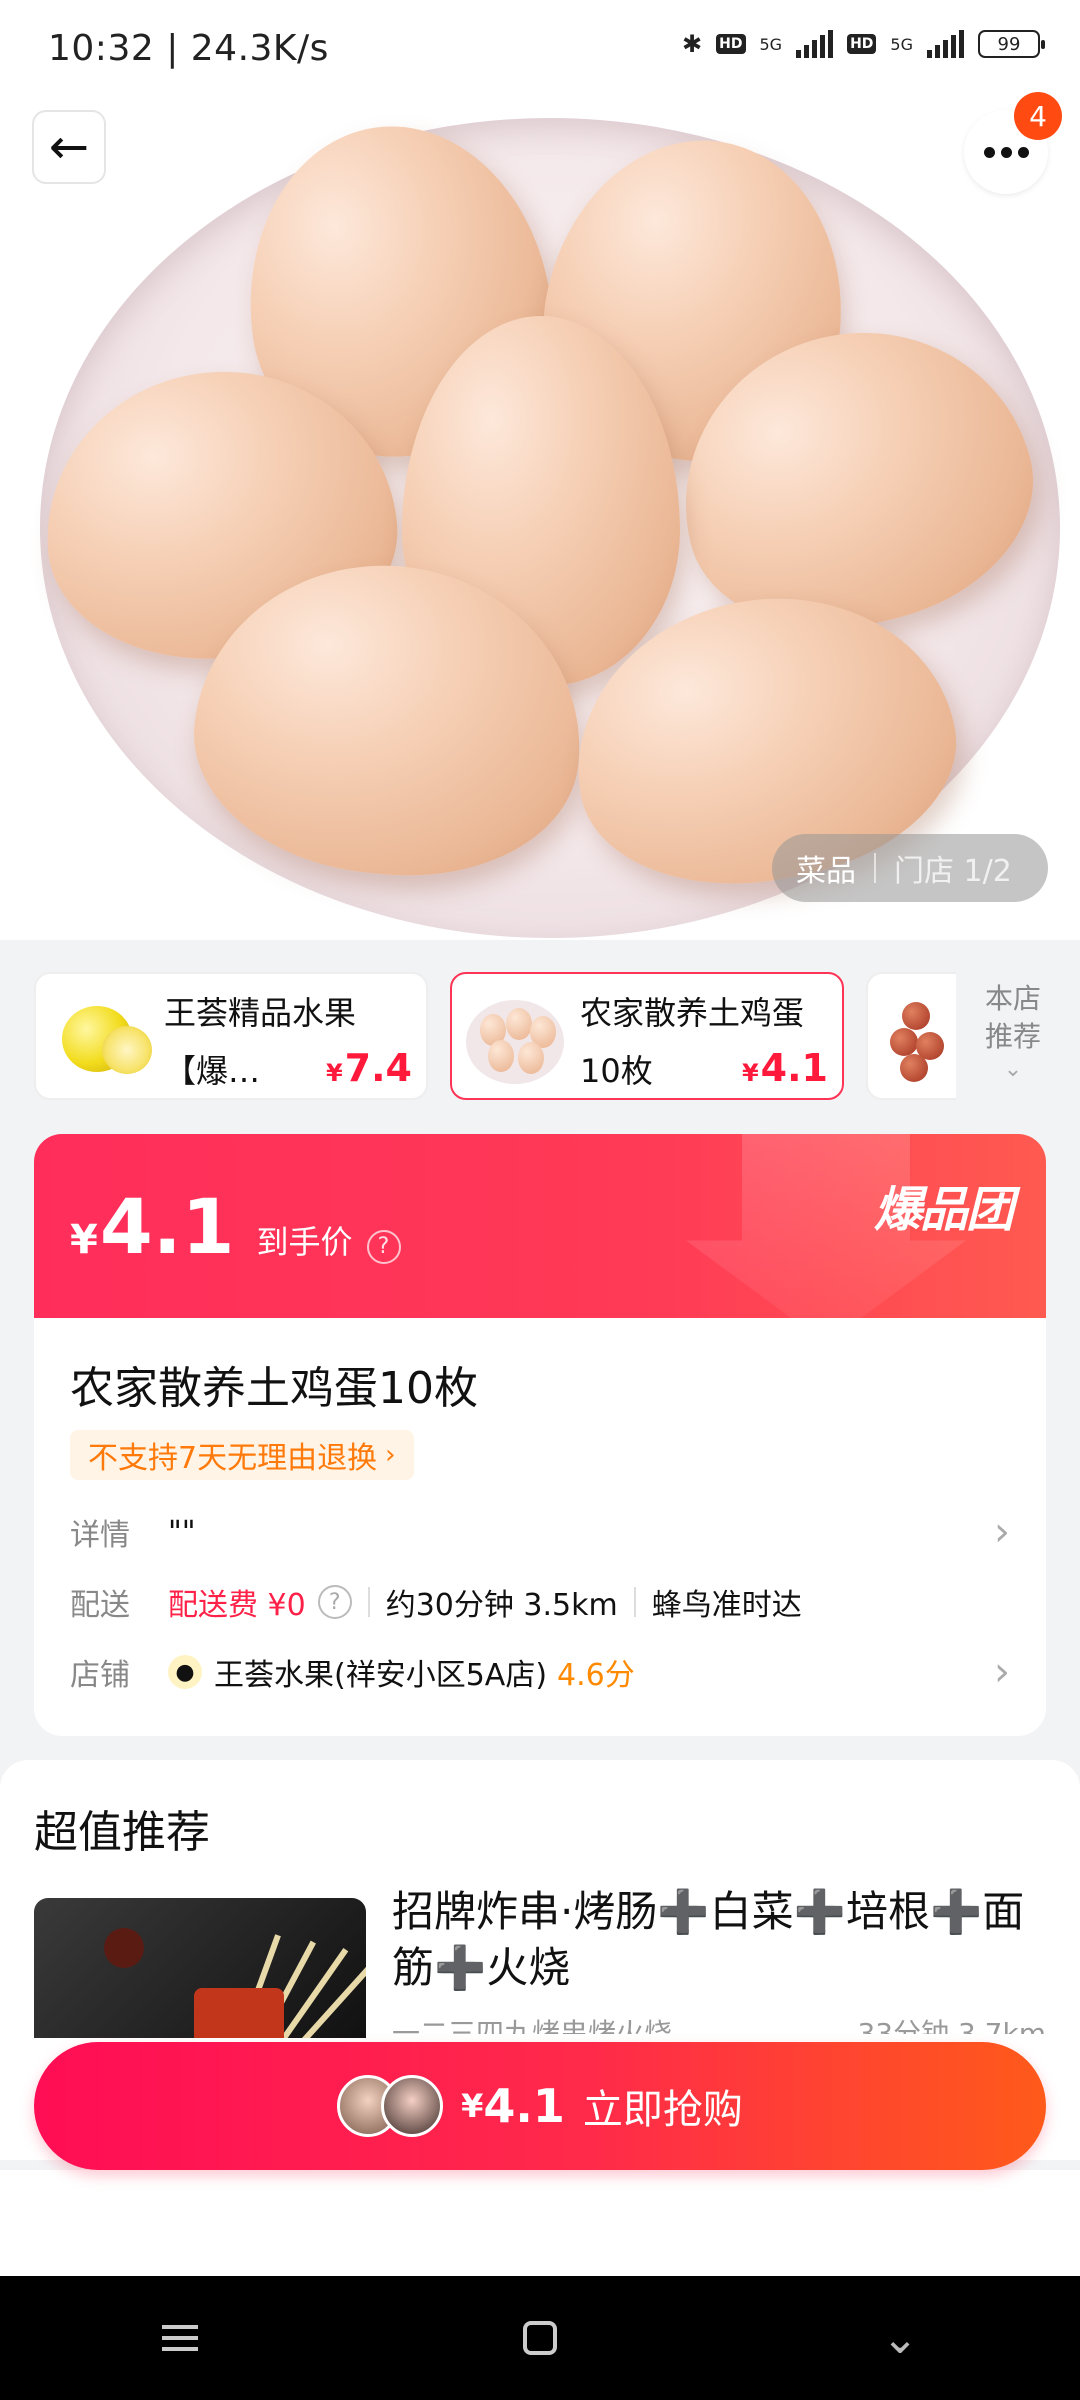 This screenshot has height=2400, width=1080. What do you see at coordinates (726, 1605) in the screenshot?
I see `delivery-service: 蜂鸟准时达` at bounding box center [726, 1605].